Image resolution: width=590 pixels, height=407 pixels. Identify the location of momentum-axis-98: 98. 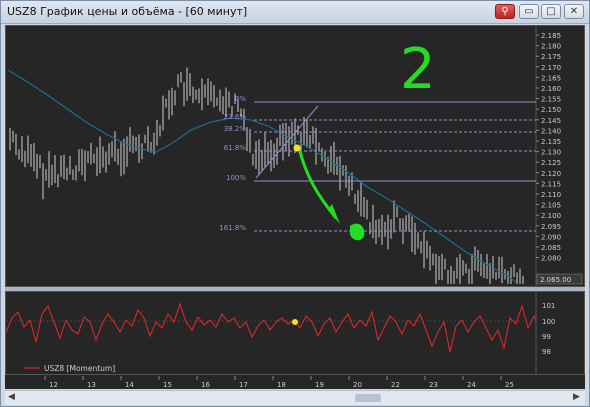
(546, 352).